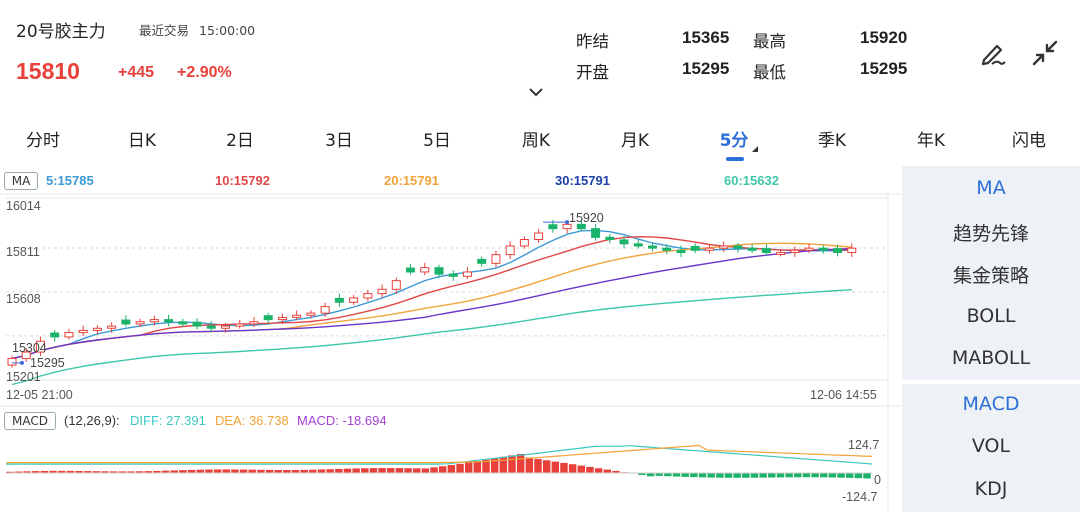 Image resolution: width=1080 pixels, height=512 pixels. What do you see at coordinates (931, 138) in the screenshot?
I see `tab-year-k: 年K` at bounding box center [931, 138].